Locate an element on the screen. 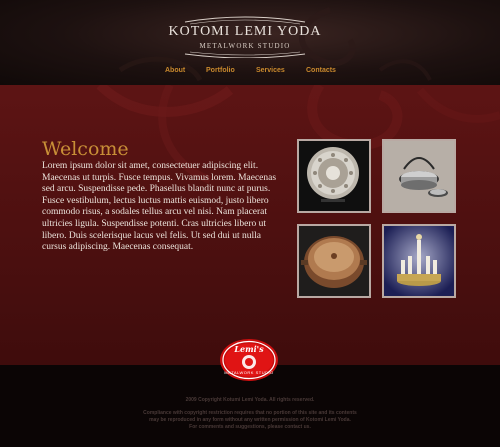 The height and width of the screenshot is (447, 500). candle-holder-image is located at coordinates (419, 261).